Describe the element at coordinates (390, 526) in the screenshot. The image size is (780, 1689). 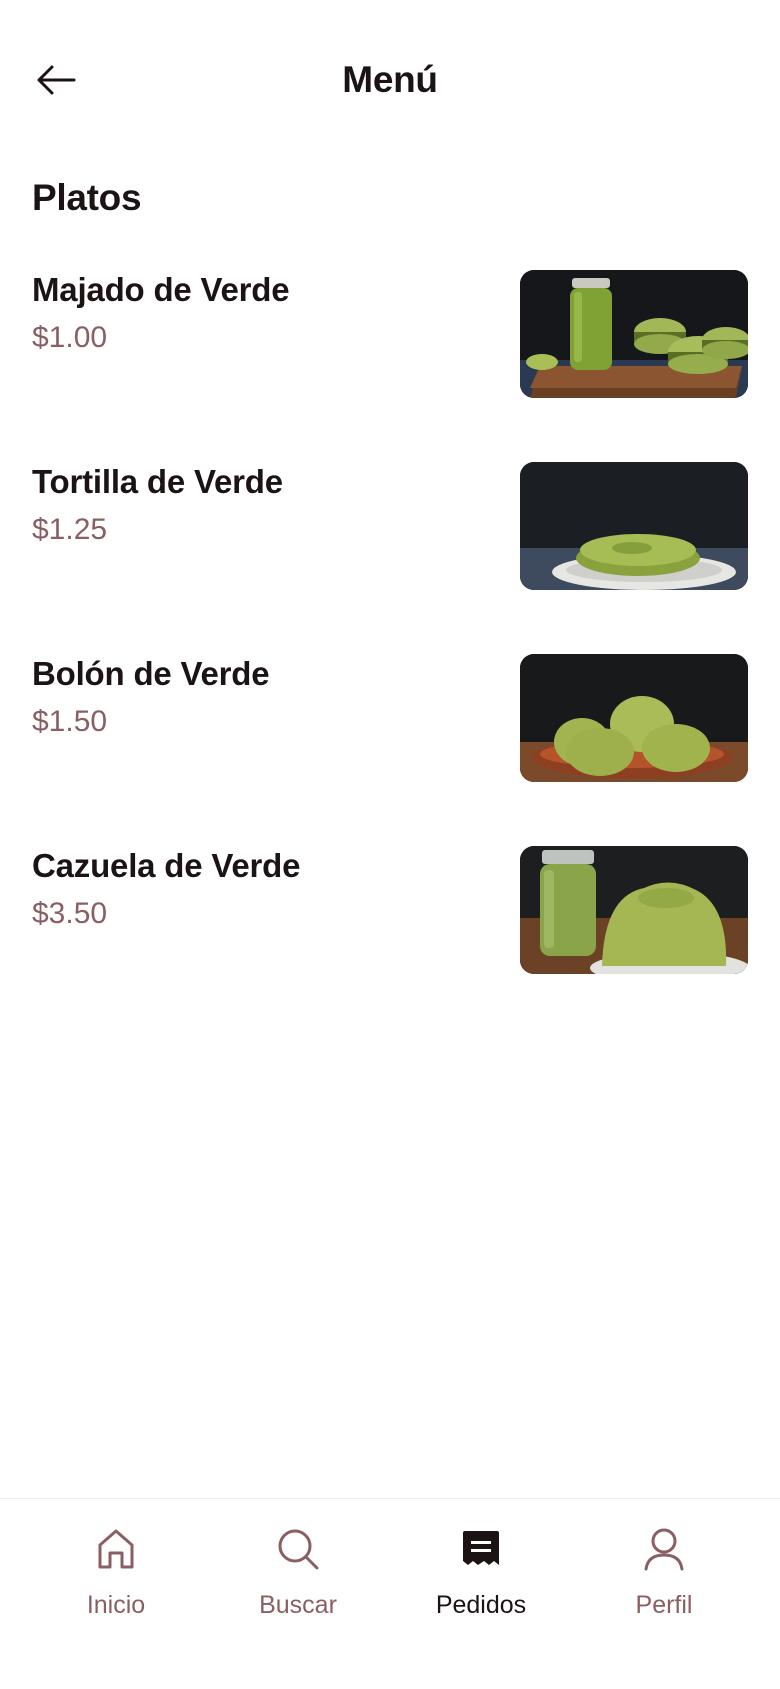
I see `menu-item: Tortilla de Verde $1.25` at that location.